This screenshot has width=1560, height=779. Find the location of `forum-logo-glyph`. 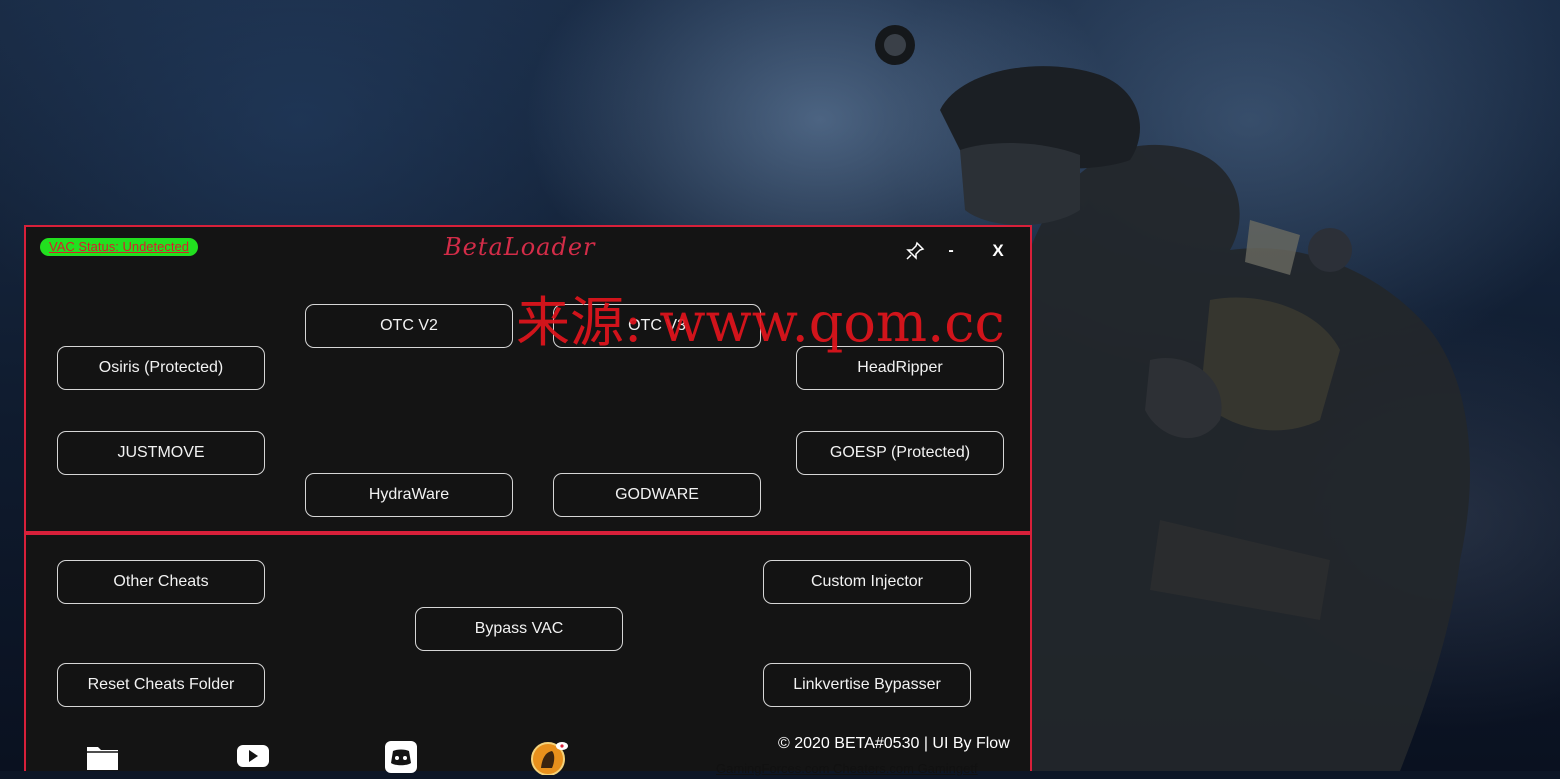

forum-logo-glyph is located at coordinates (549, 759).